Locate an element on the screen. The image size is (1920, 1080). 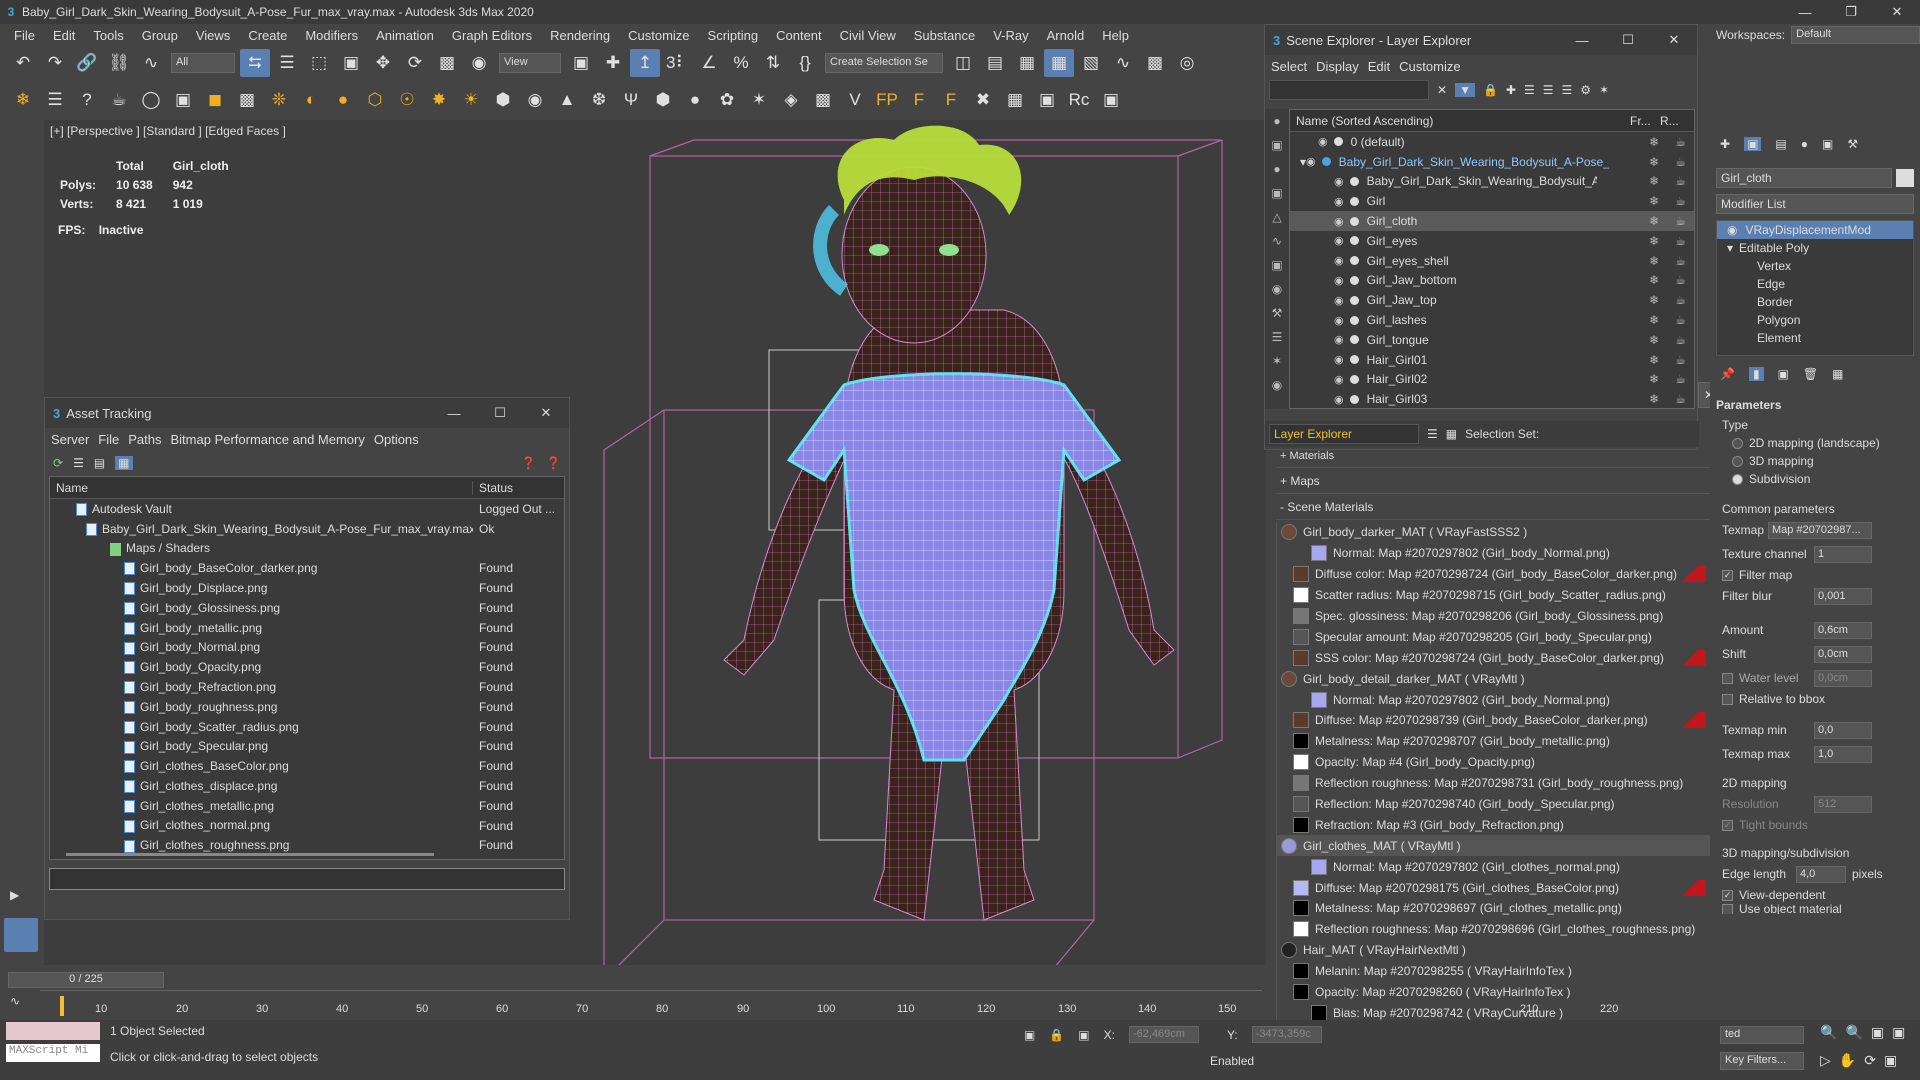
horizontal-scrollbar is located at coordinates (250, 854).